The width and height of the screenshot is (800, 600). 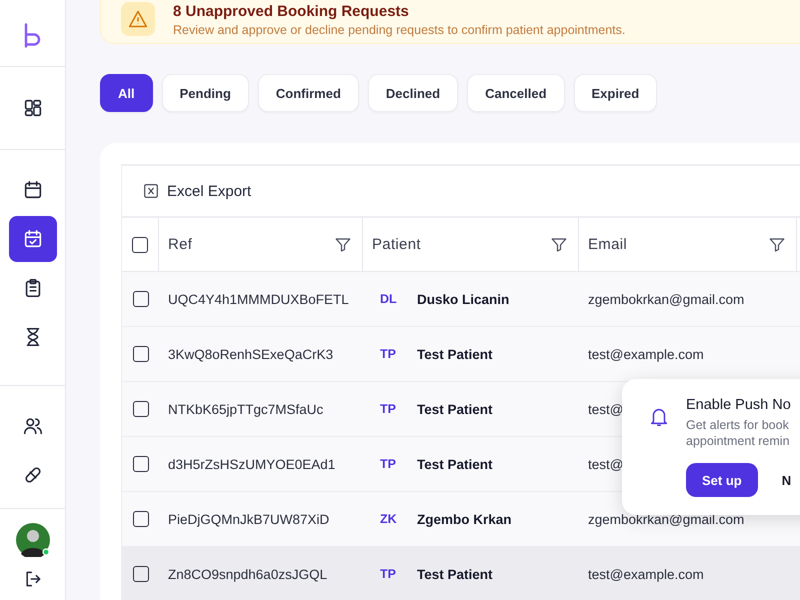 I want to click on patient-initials: DL, so click(x=389, y=299).